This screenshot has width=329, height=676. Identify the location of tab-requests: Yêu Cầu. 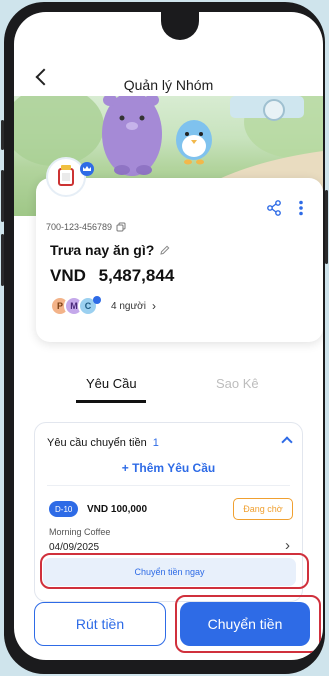
(111, 383).